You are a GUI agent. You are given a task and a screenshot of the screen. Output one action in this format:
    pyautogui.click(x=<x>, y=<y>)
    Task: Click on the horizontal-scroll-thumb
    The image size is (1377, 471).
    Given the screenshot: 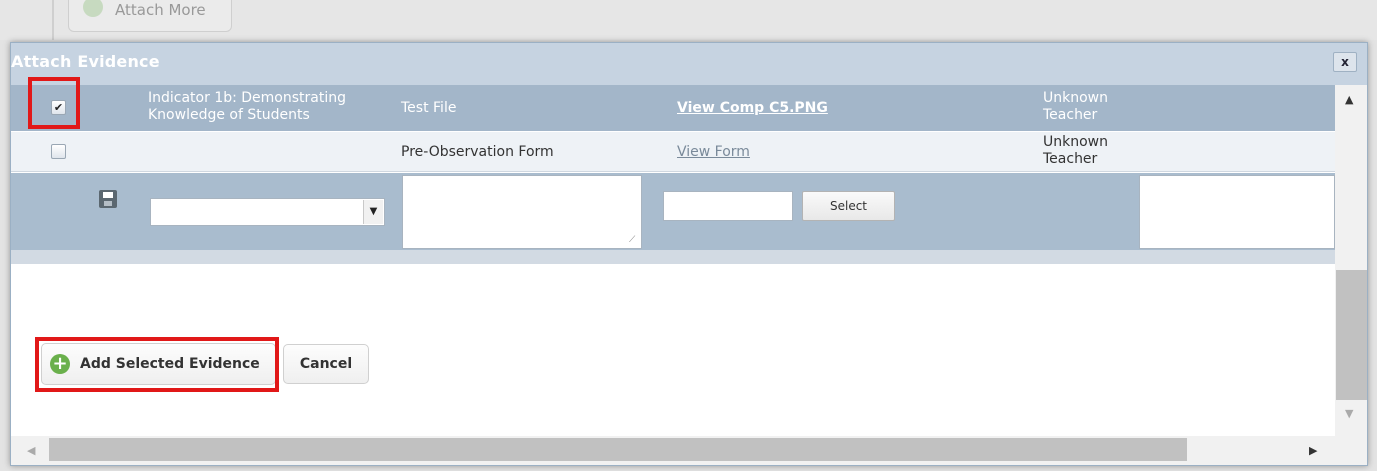 What is the action you would take?
    pyautogui.click(x=618, y=449)
    